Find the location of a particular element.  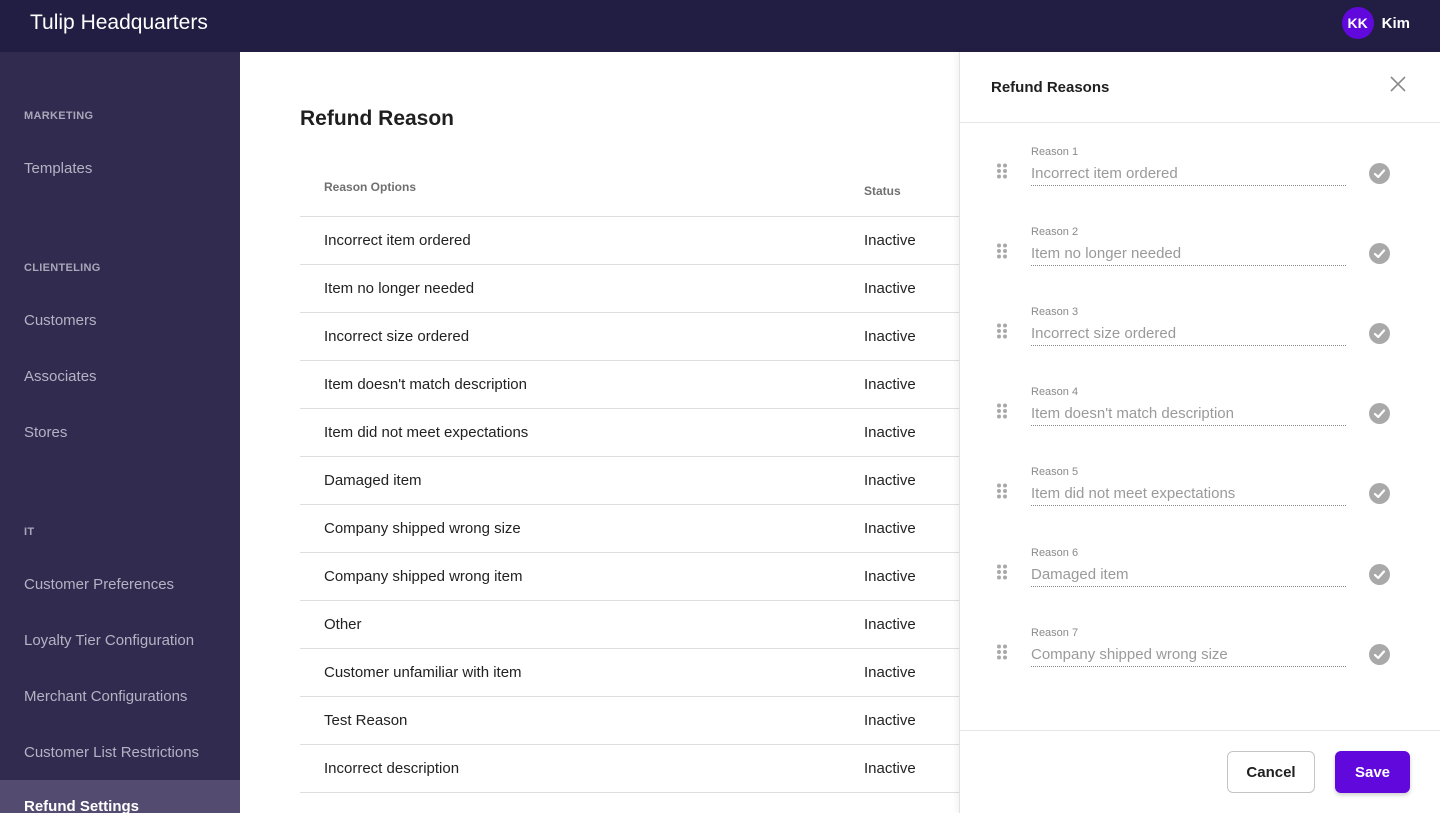

reason-item: Reason 2 is located at coordinates (1200, 261).